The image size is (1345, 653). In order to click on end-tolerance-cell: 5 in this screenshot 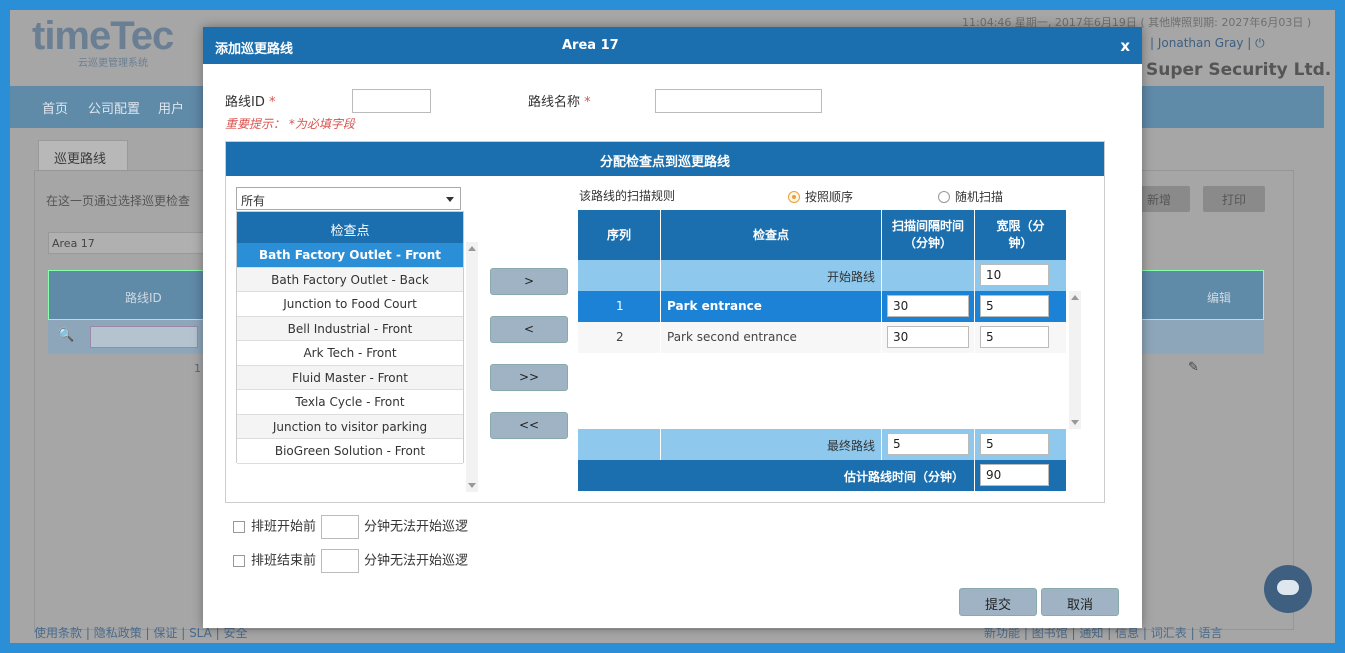, I will do `click(1021, 444)`.